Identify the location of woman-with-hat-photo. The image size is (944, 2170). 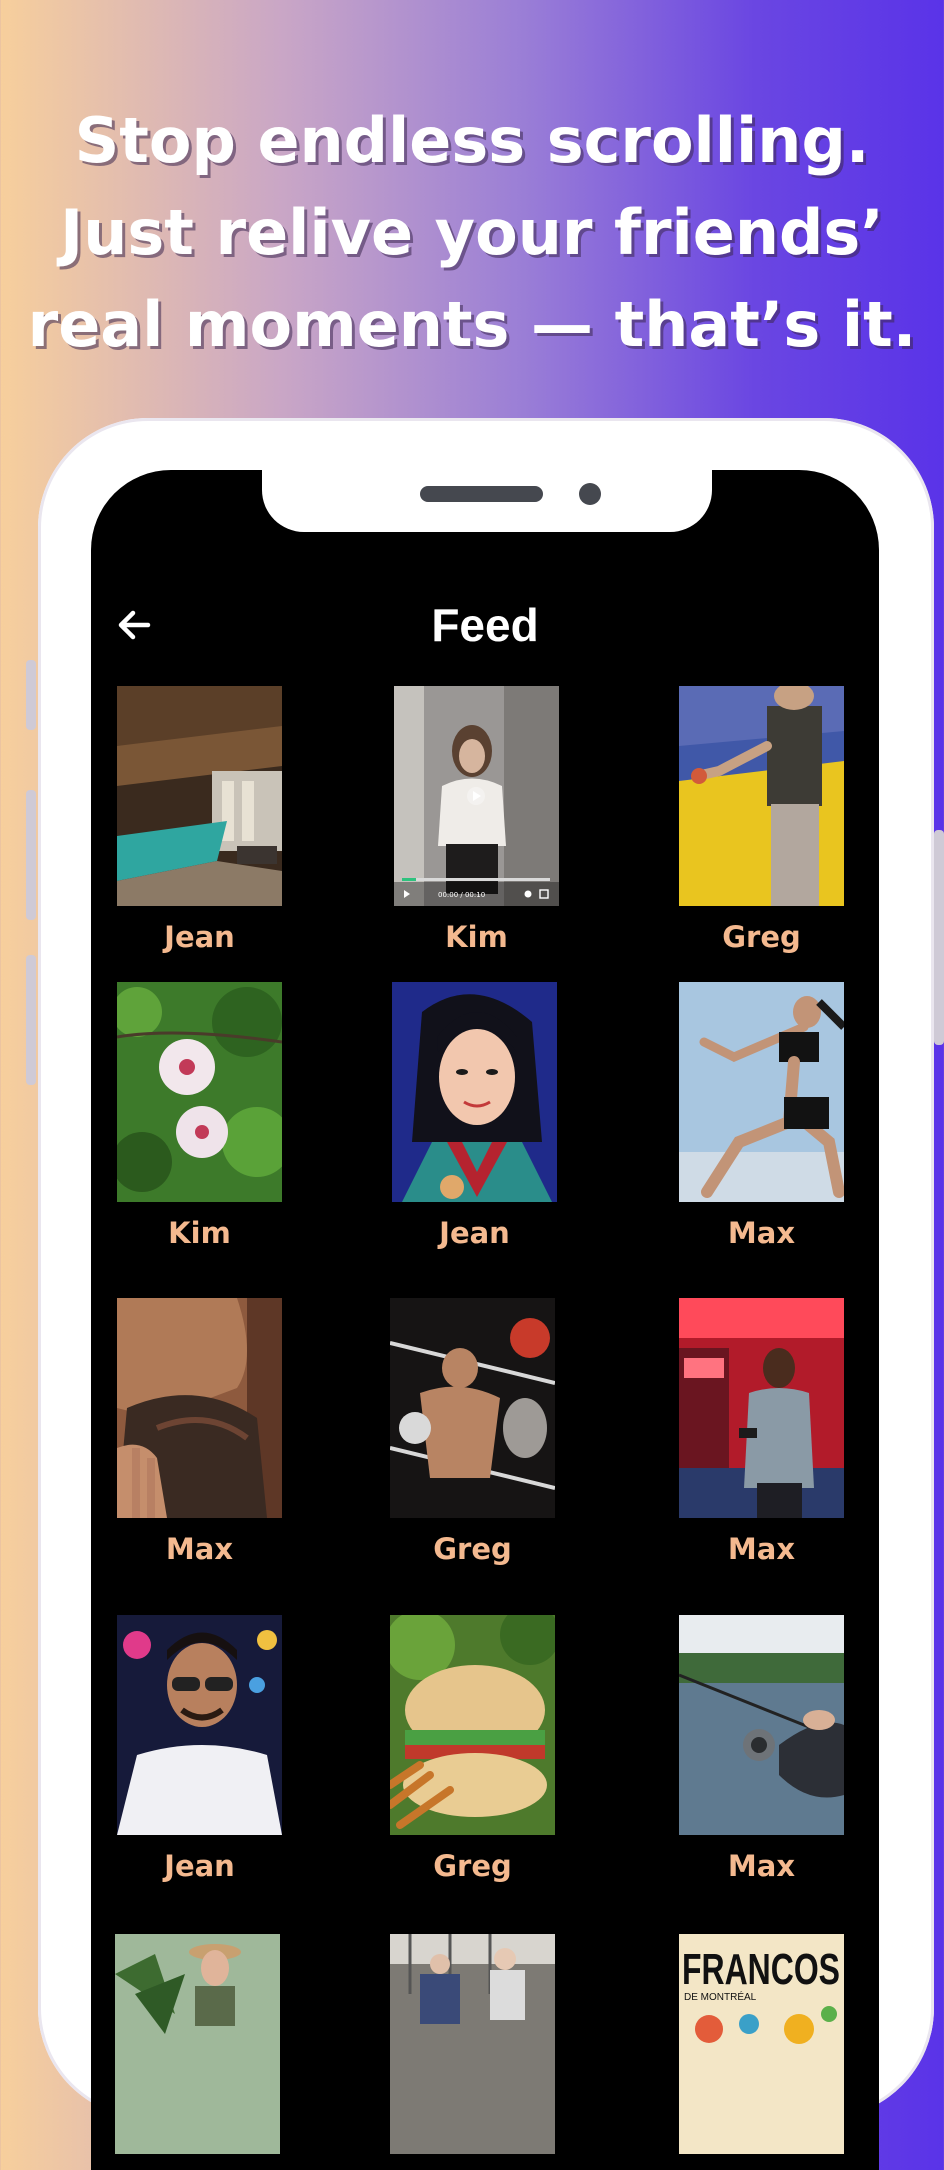
(197, 2044).